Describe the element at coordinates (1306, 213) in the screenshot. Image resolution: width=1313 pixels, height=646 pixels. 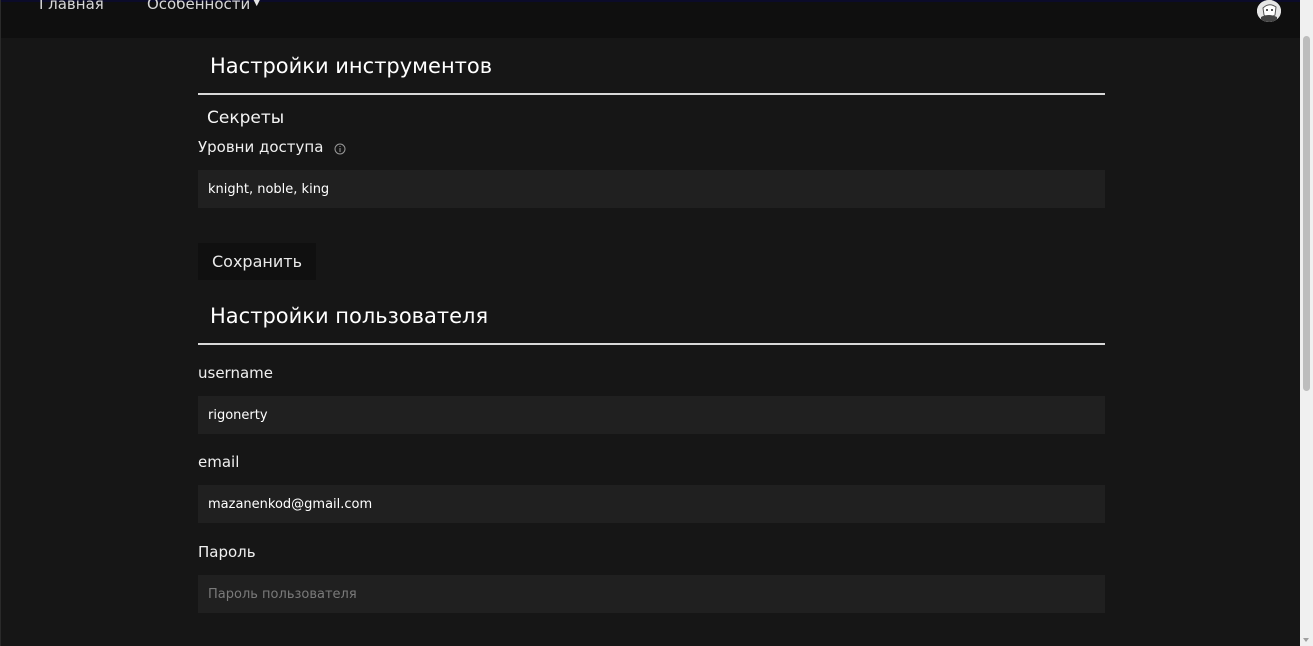
I see `scrollbar-thumb` at that location.